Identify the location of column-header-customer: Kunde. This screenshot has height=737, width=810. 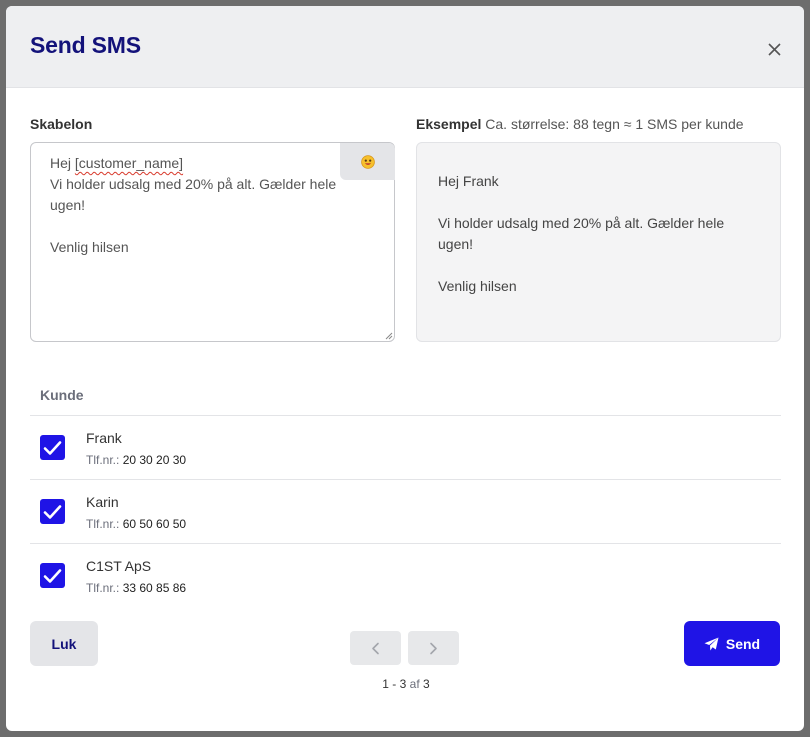
(62, 395).